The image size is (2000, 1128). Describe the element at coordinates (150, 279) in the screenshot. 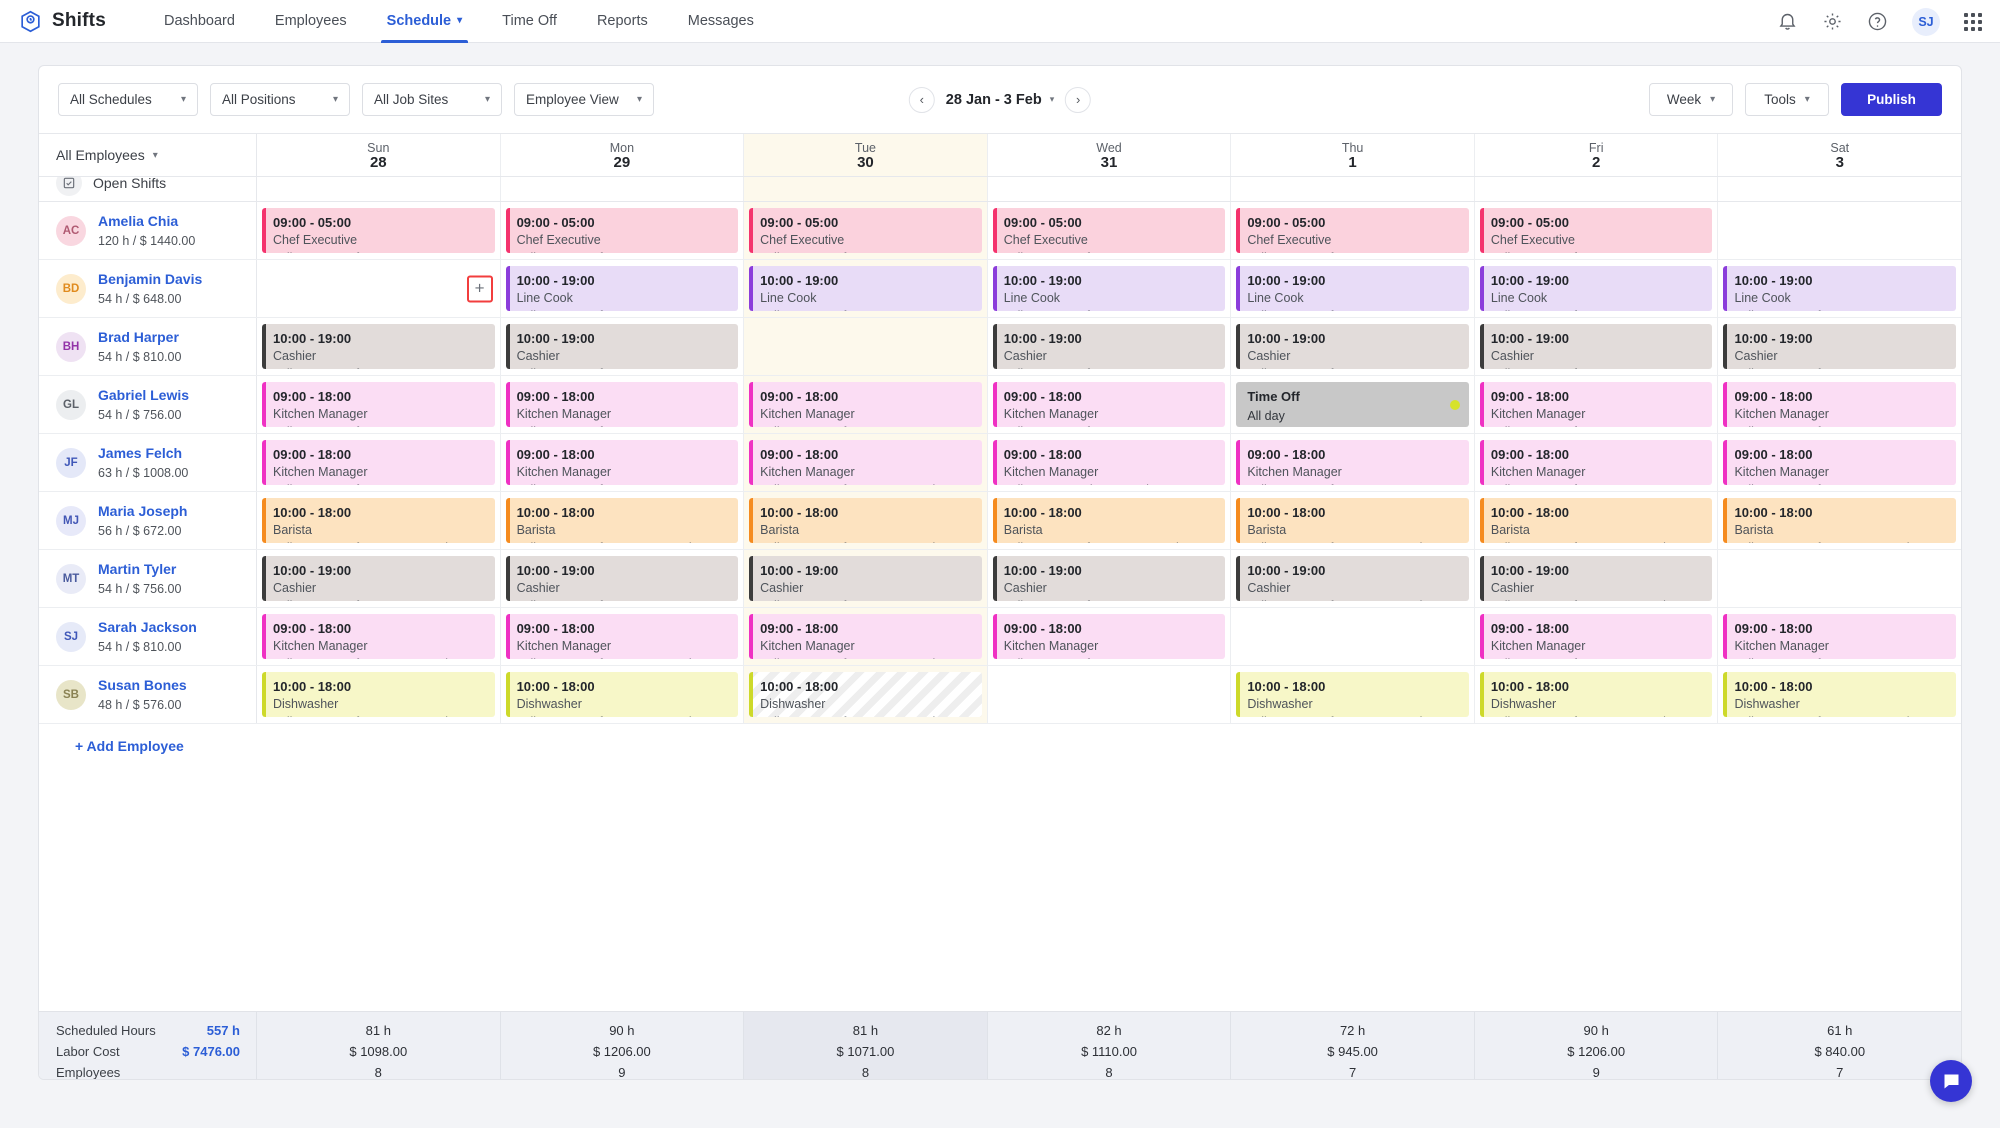

I see `employee-name-link: Benjamin Davis` at that location.